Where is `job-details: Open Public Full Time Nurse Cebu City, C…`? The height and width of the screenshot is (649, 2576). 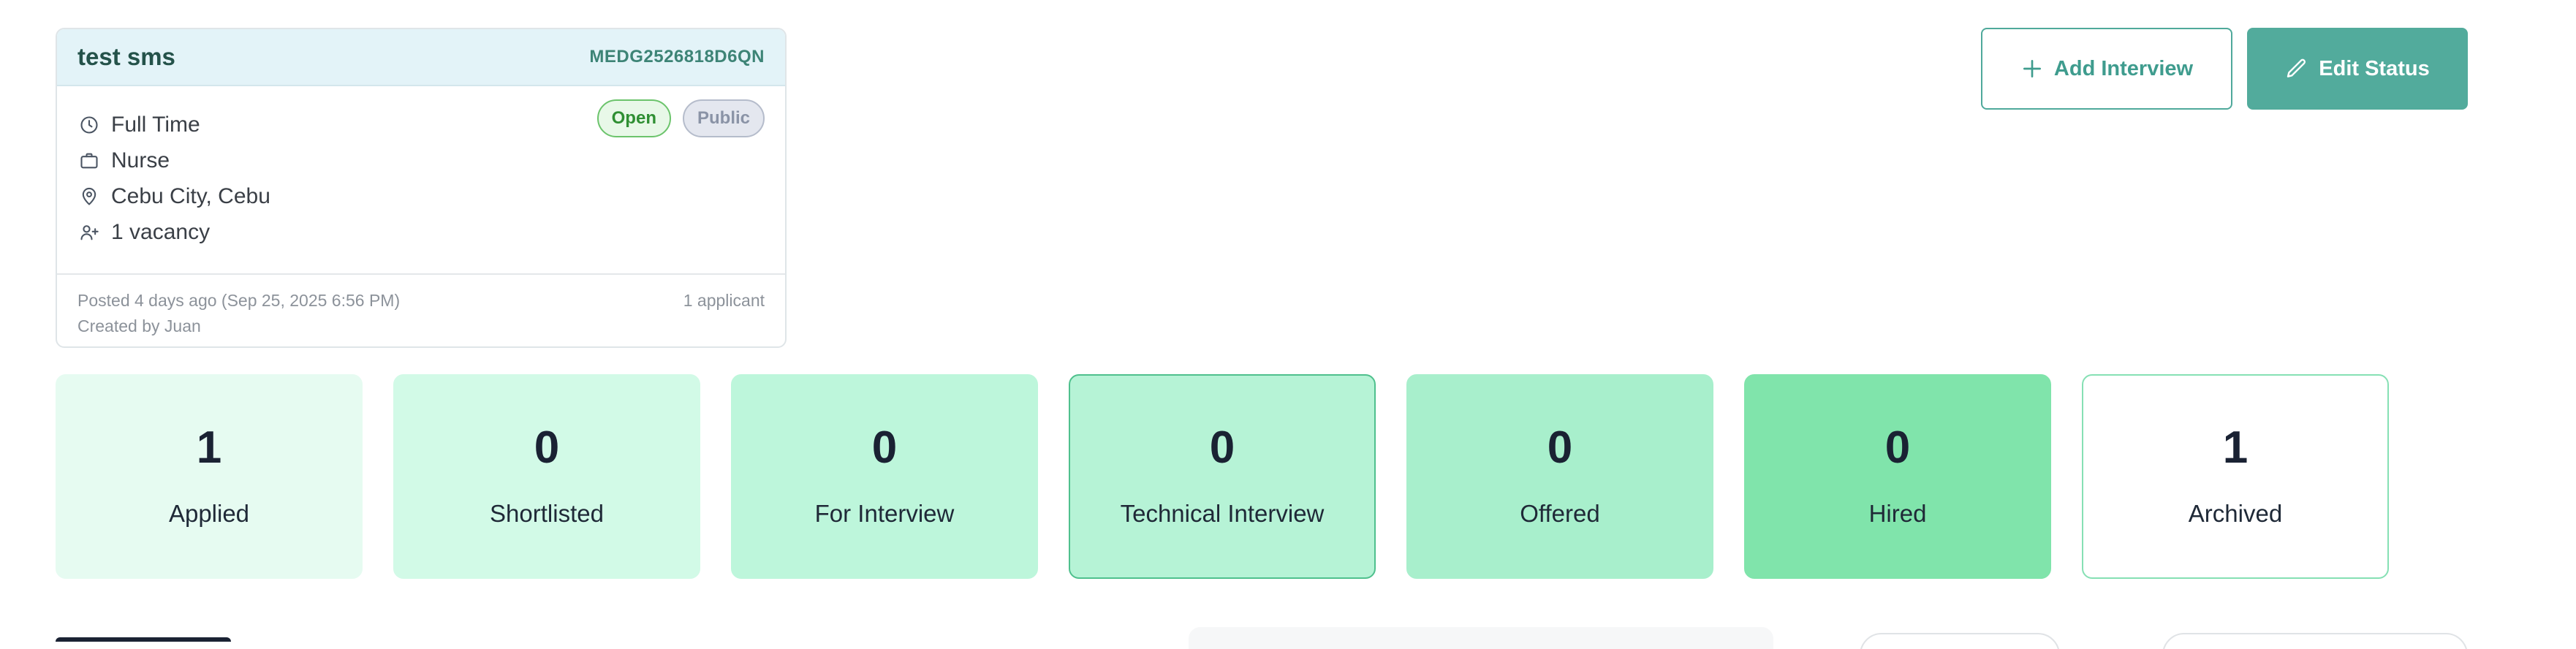
job-details: Open Public Full Time Nurse Cebu City, C… is located at coordinates (421, 179).